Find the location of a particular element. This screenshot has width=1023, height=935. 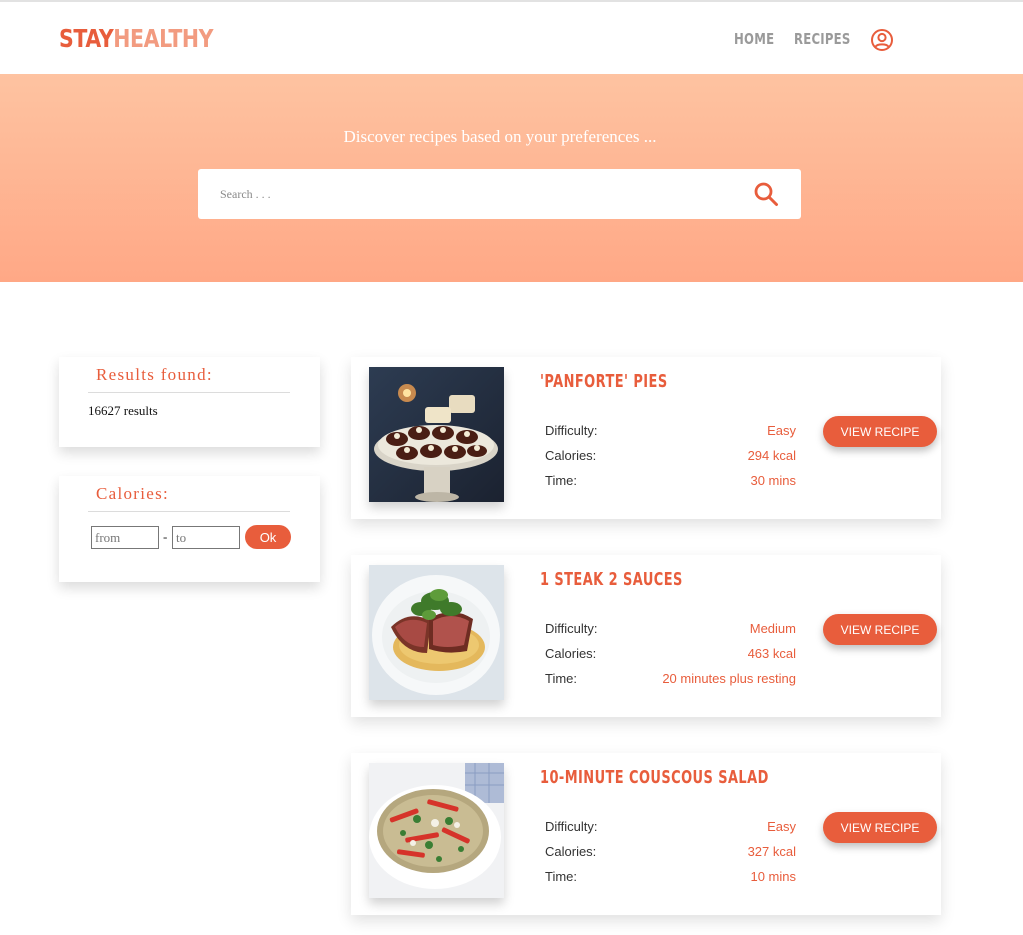

calories-from-input is located at coordinates (125, 537).